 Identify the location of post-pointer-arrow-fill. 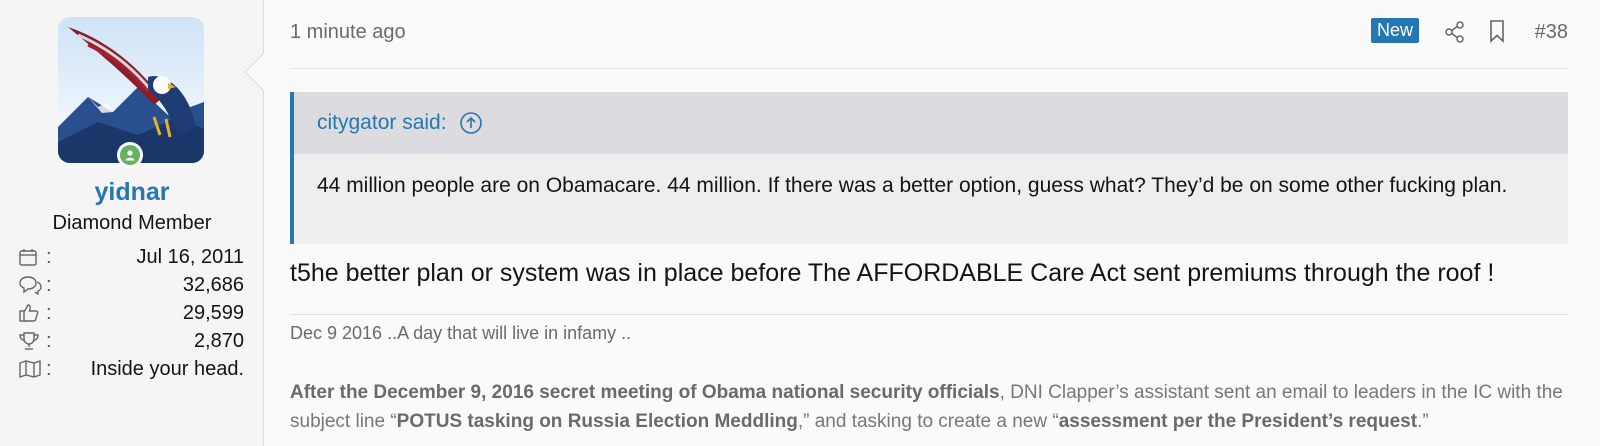
(255, 72).